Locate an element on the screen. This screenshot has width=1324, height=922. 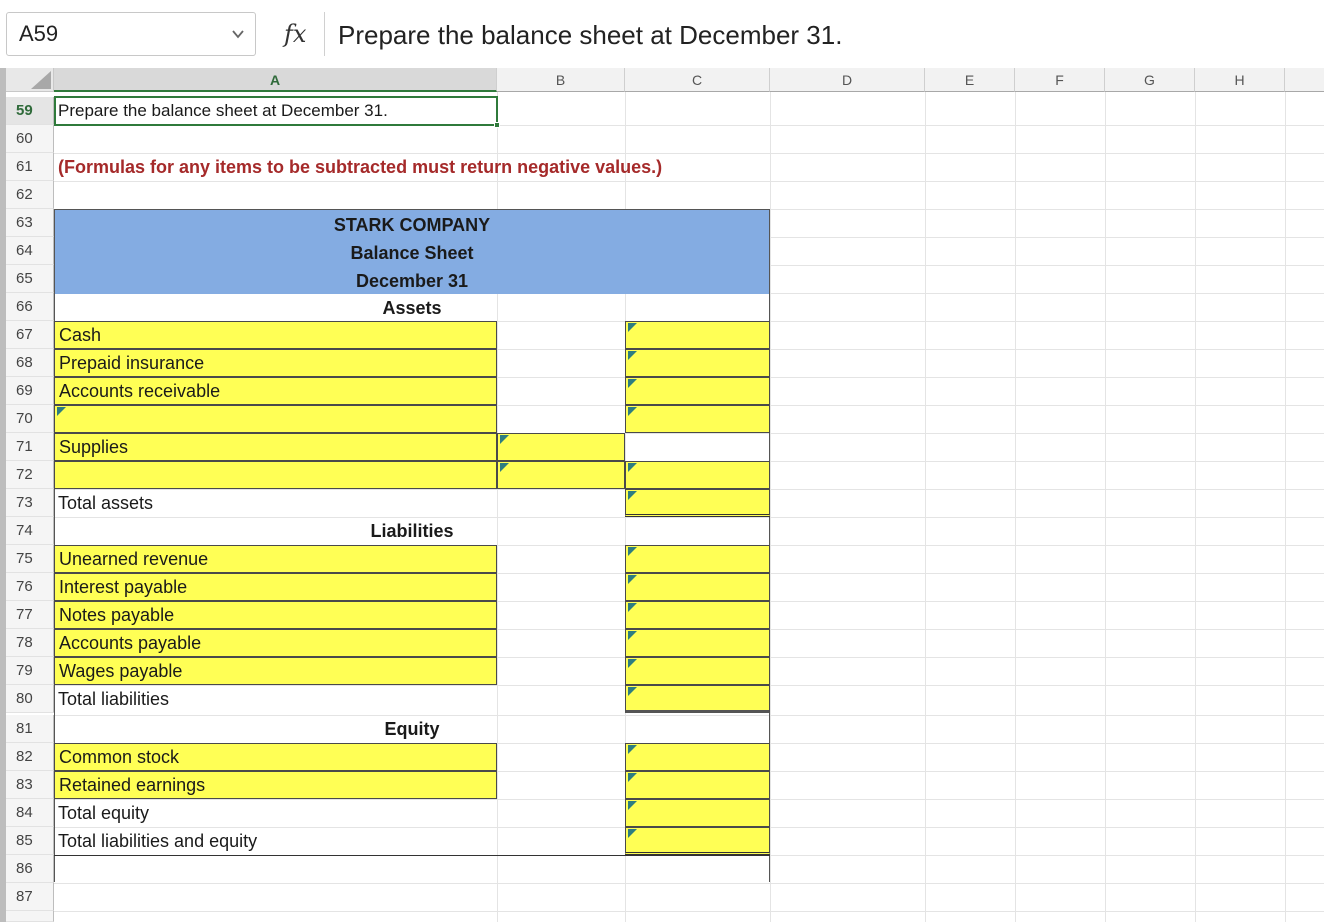
input-total-assets is located at coordinates (697, 503).